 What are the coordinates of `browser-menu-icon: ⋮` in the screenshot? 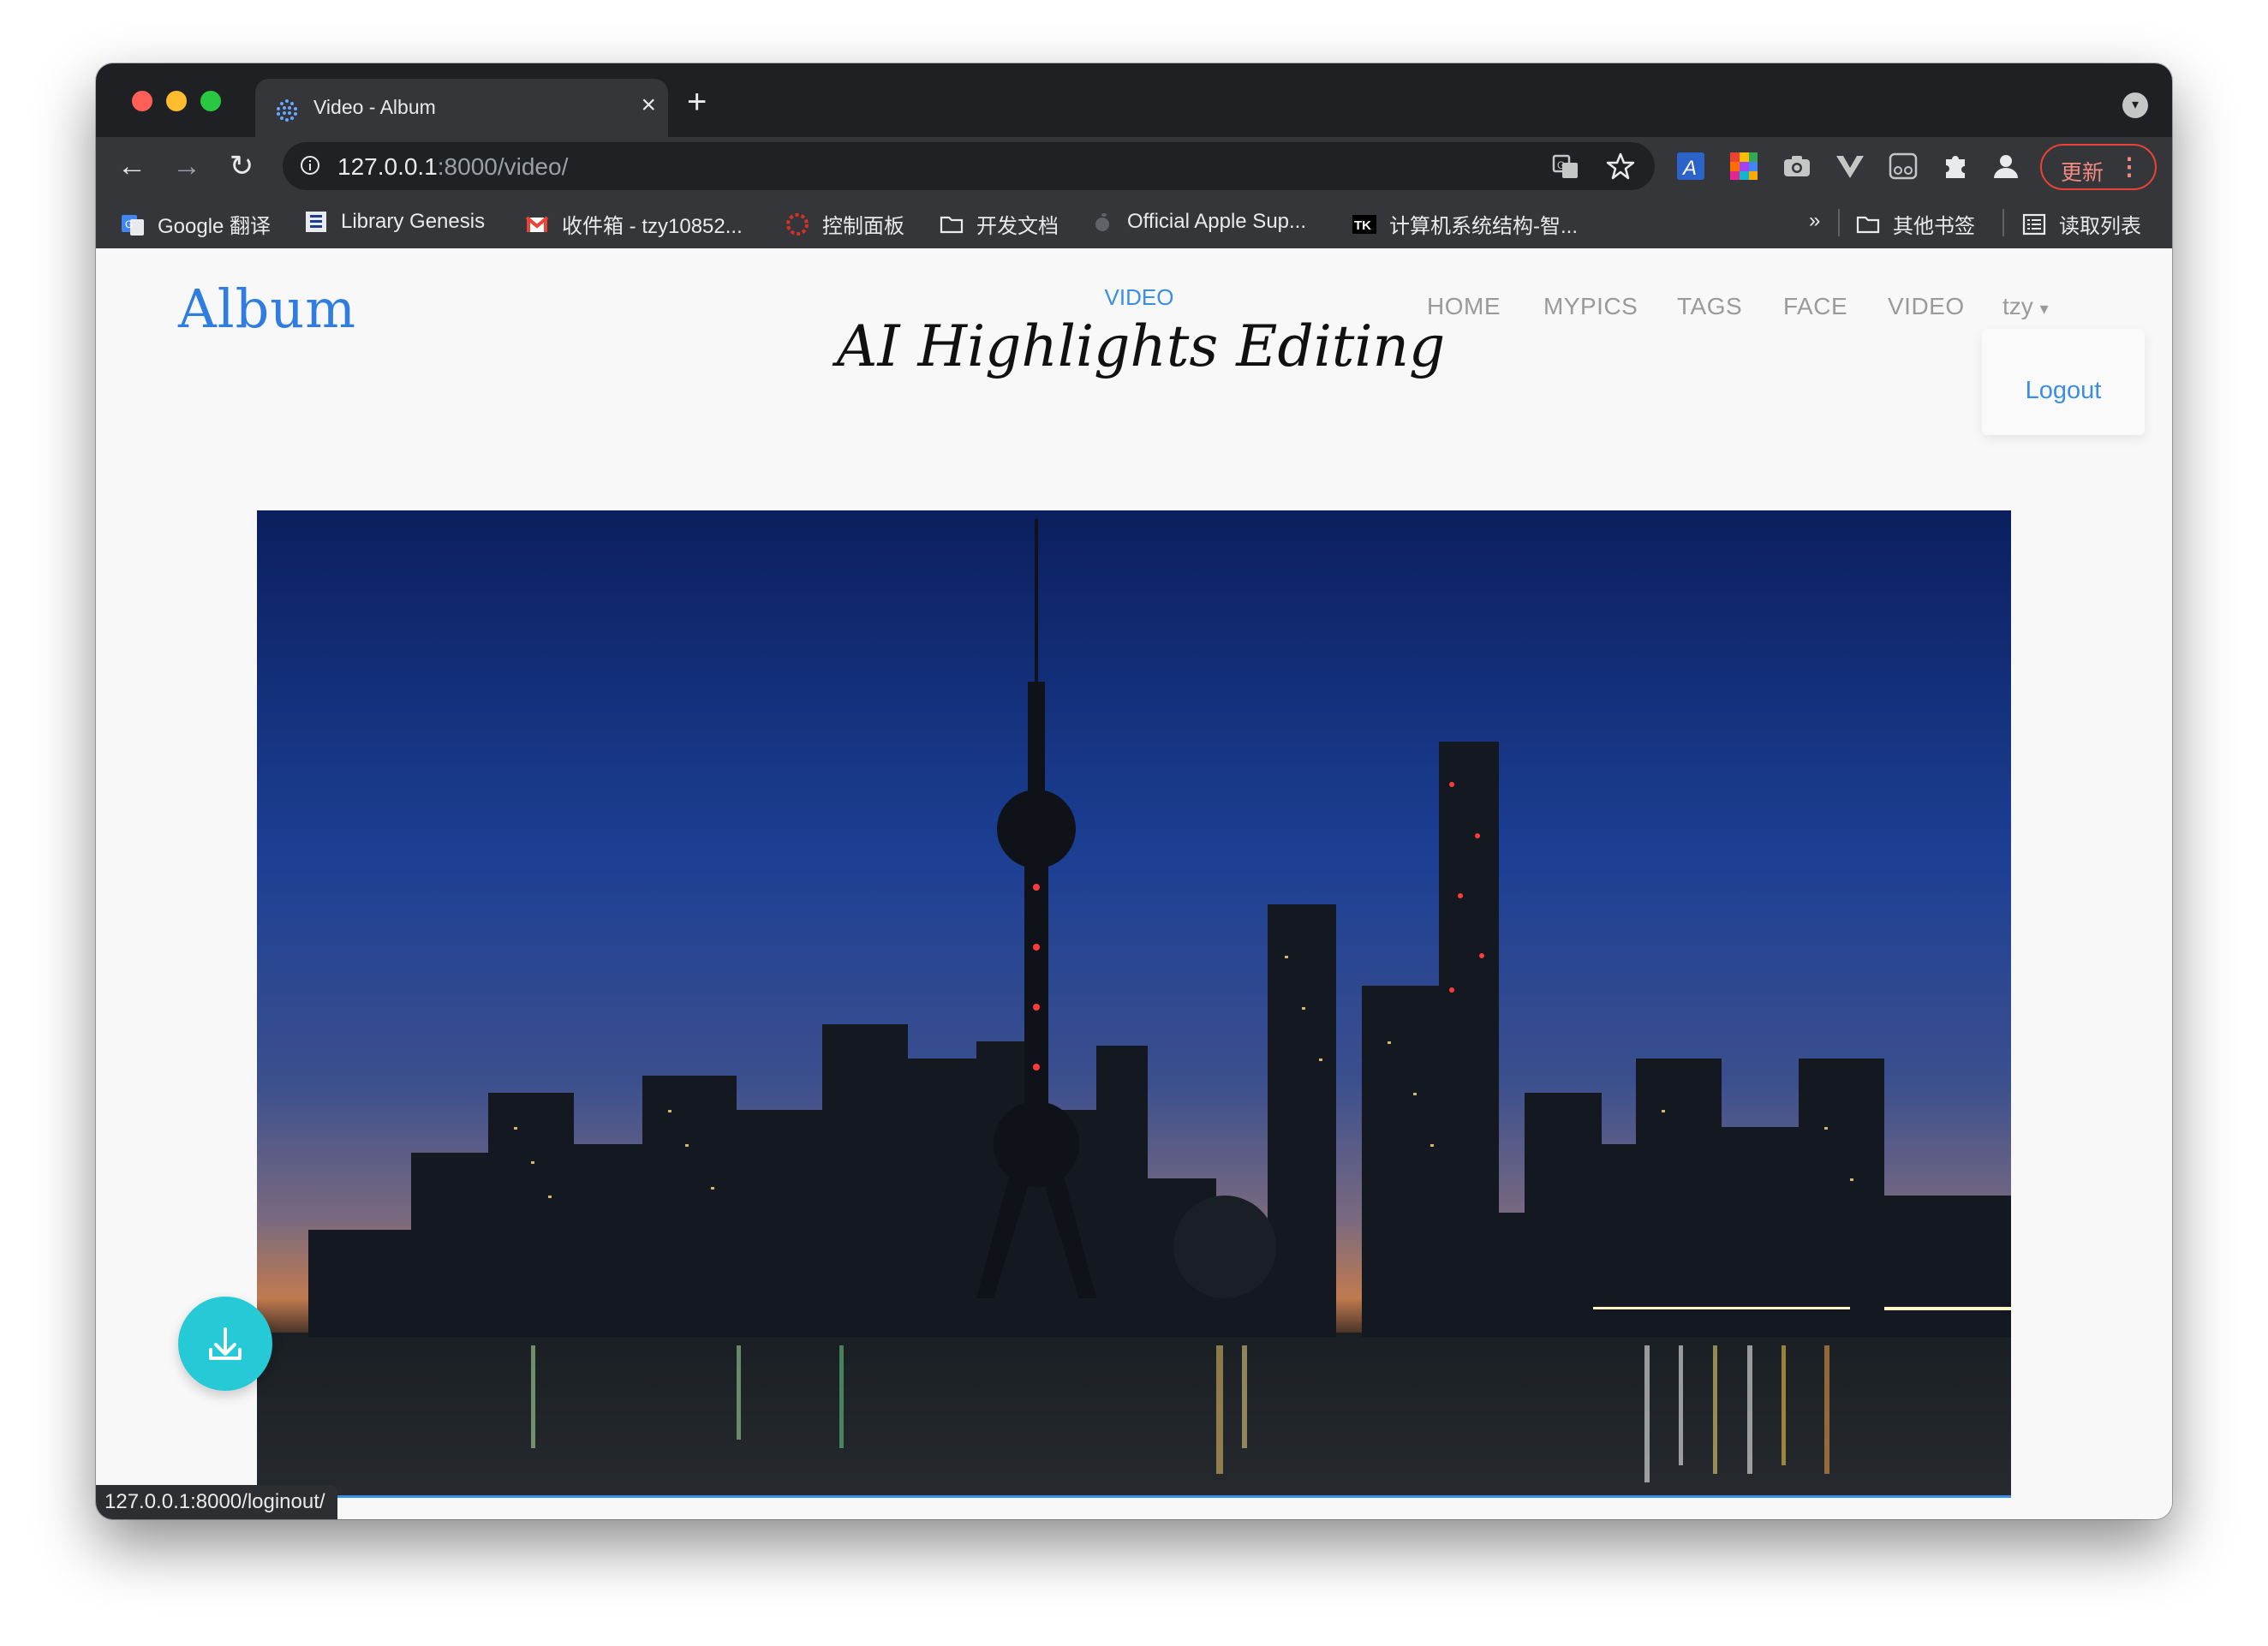 It's located at (2129, 167).